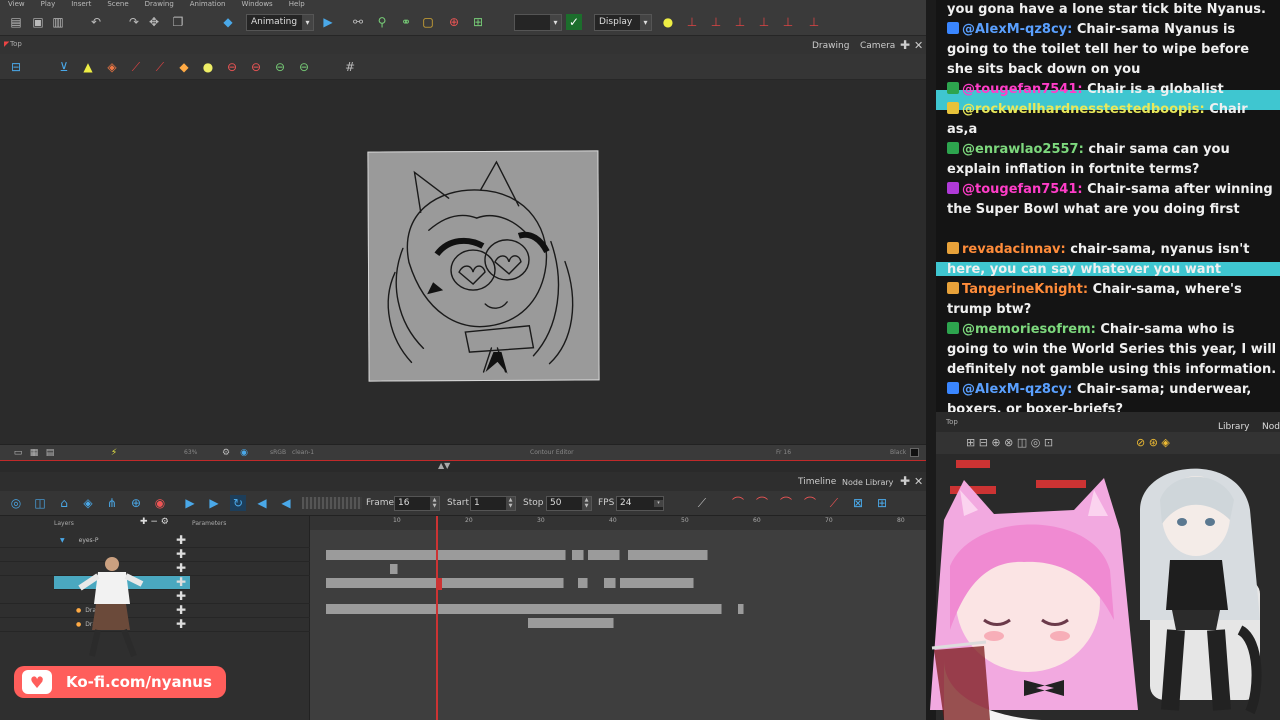 The width and height of the screenshot is (1280, 720). What do you see at coordinates (136, 67) in the screenshot?
I see `brush-icon: ⟋` at bounding box center [136, 67].